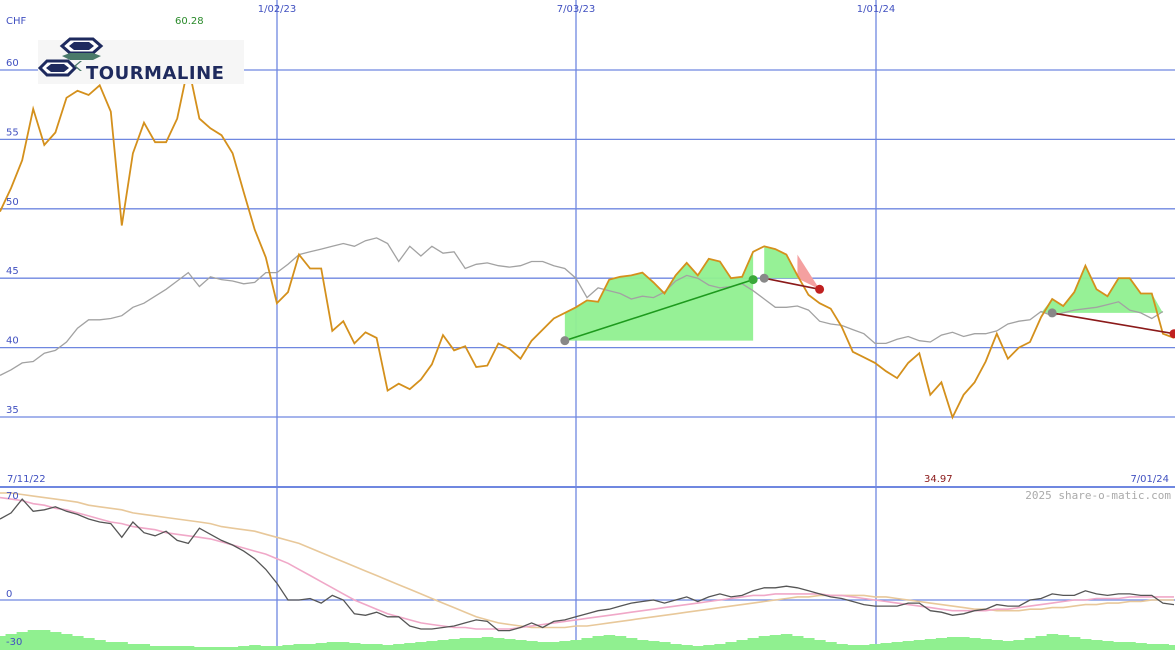 The height and width of the screenshot is (650, 1175). I want to click on start-date-label: 7/11/22, so click(26, 479).